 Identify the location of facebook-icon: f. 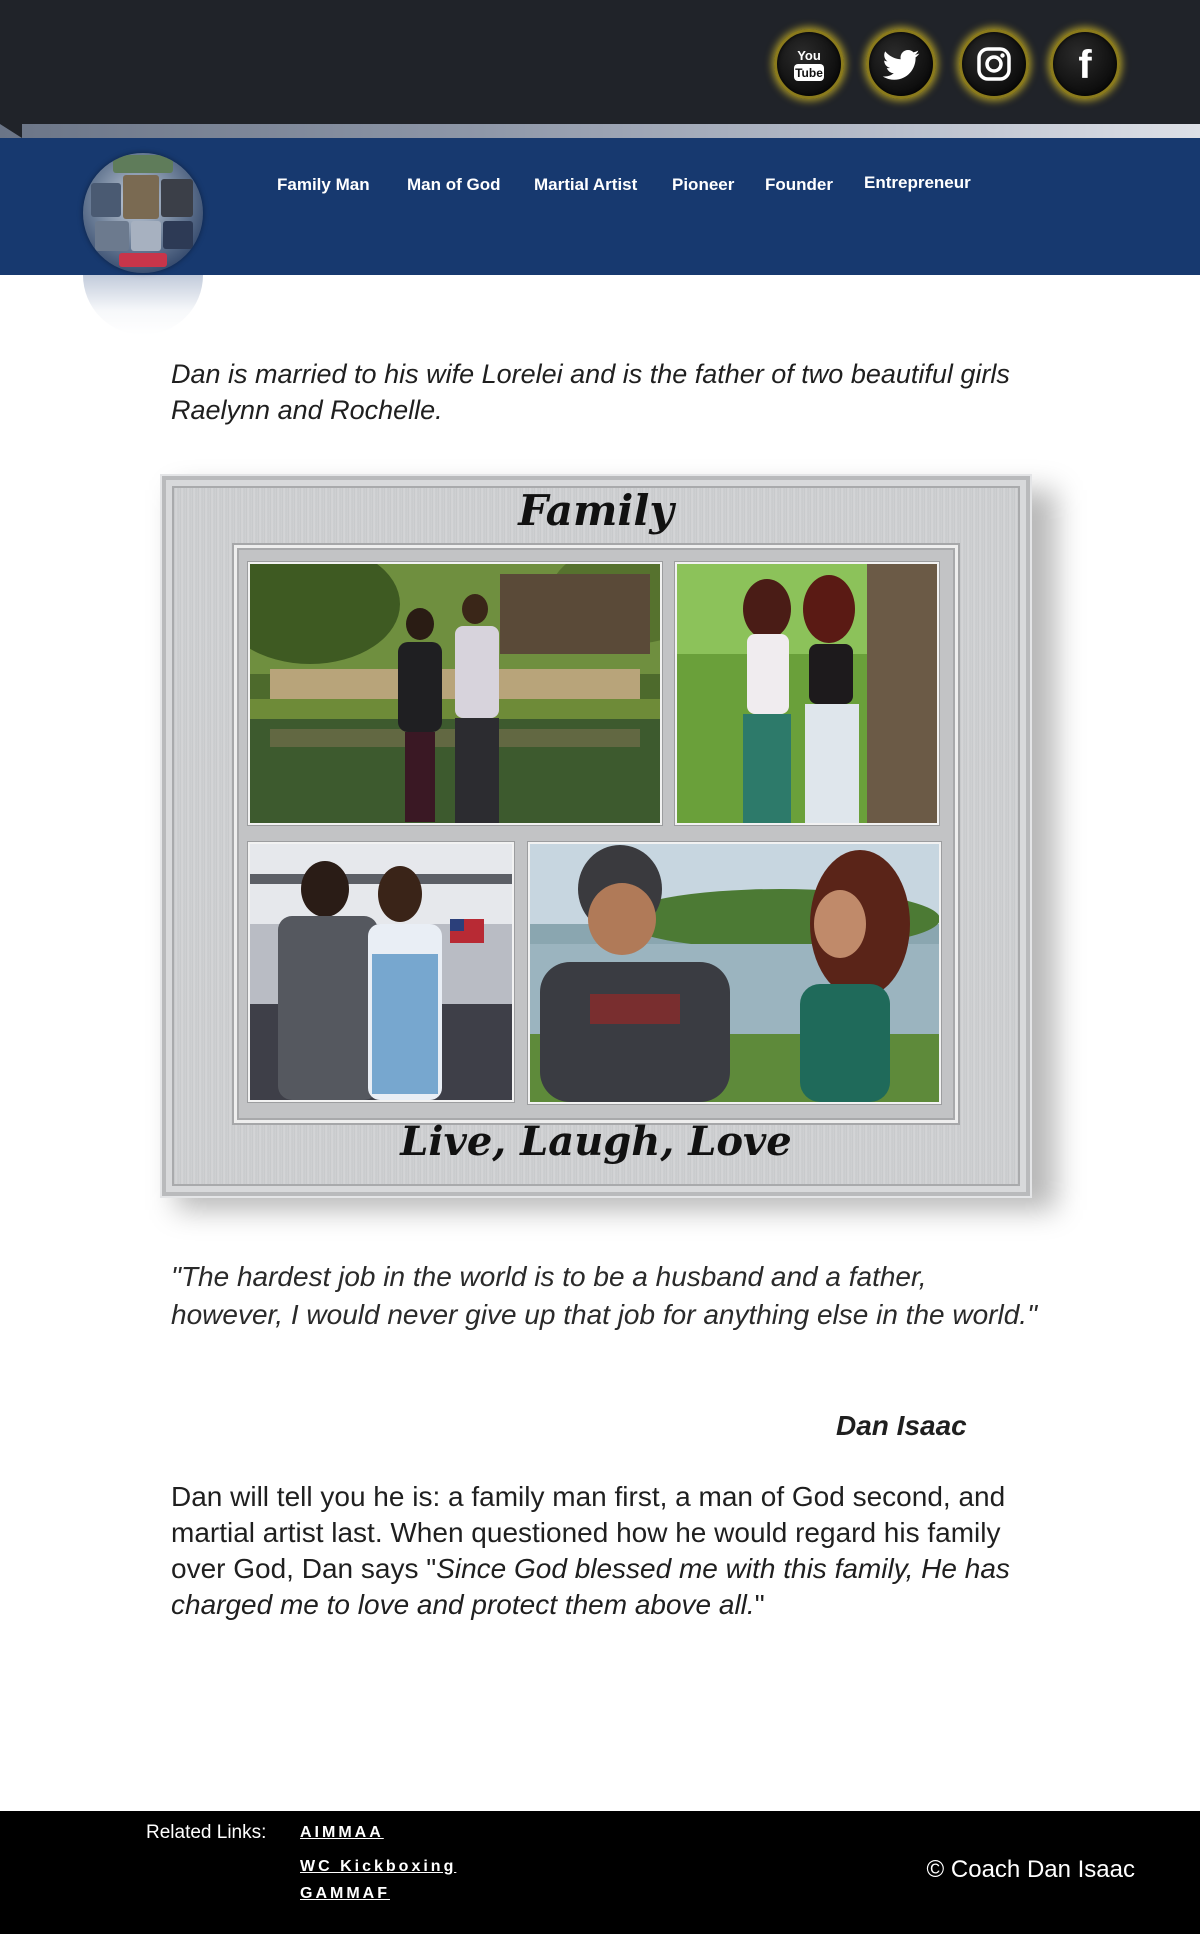
(1085, 64).